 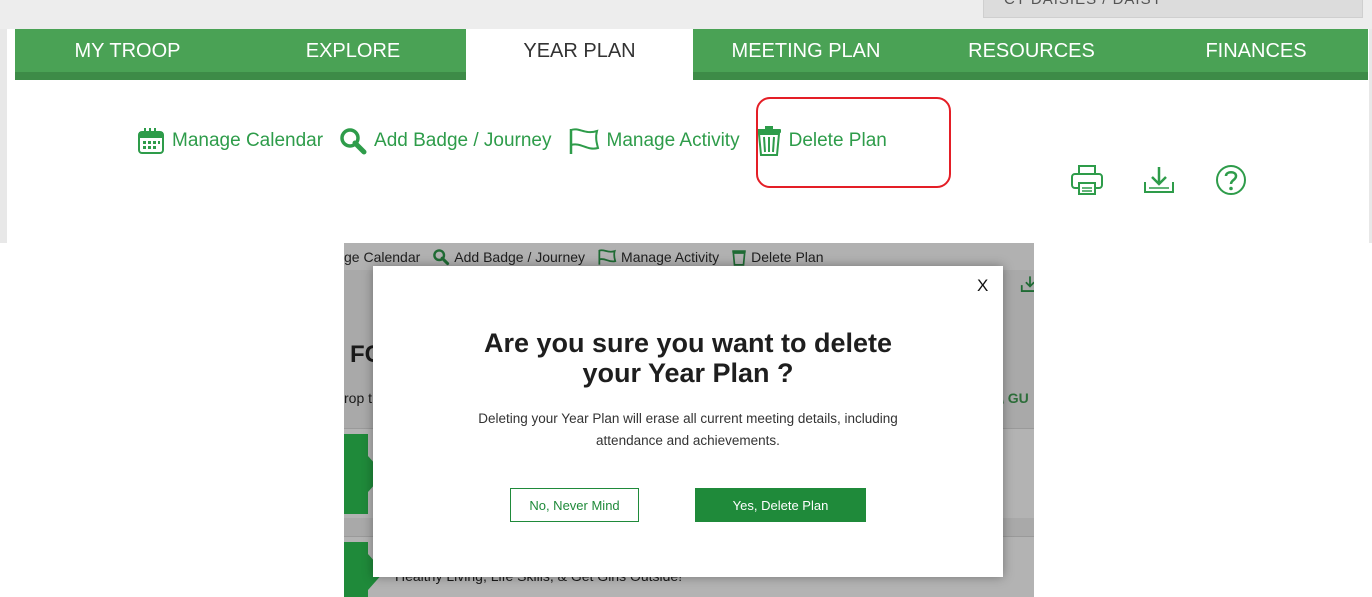 What do you see at coordinates (463, 140) in the screenshot?
I see `add-badge-journey-label: Add Badge / Journey` at bounding box center [463, 140].